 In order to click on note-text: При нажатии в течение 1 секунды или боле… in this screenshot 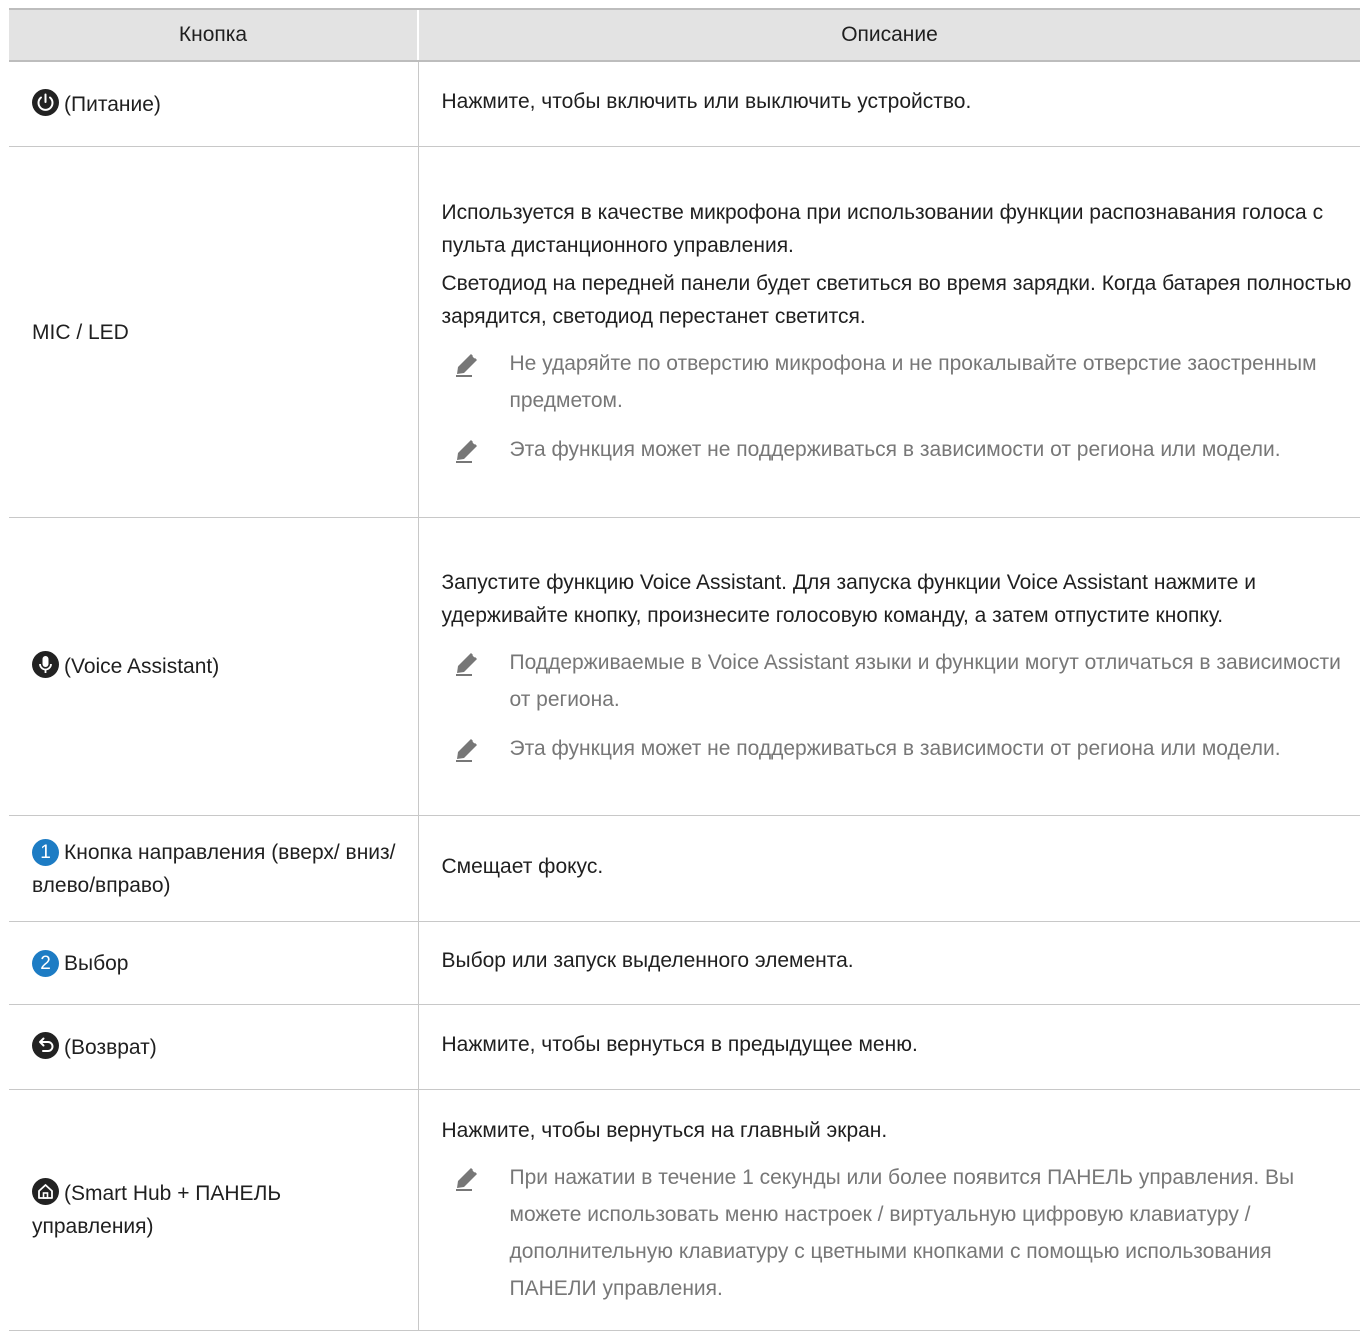, I will do `click(902, 1232)`.